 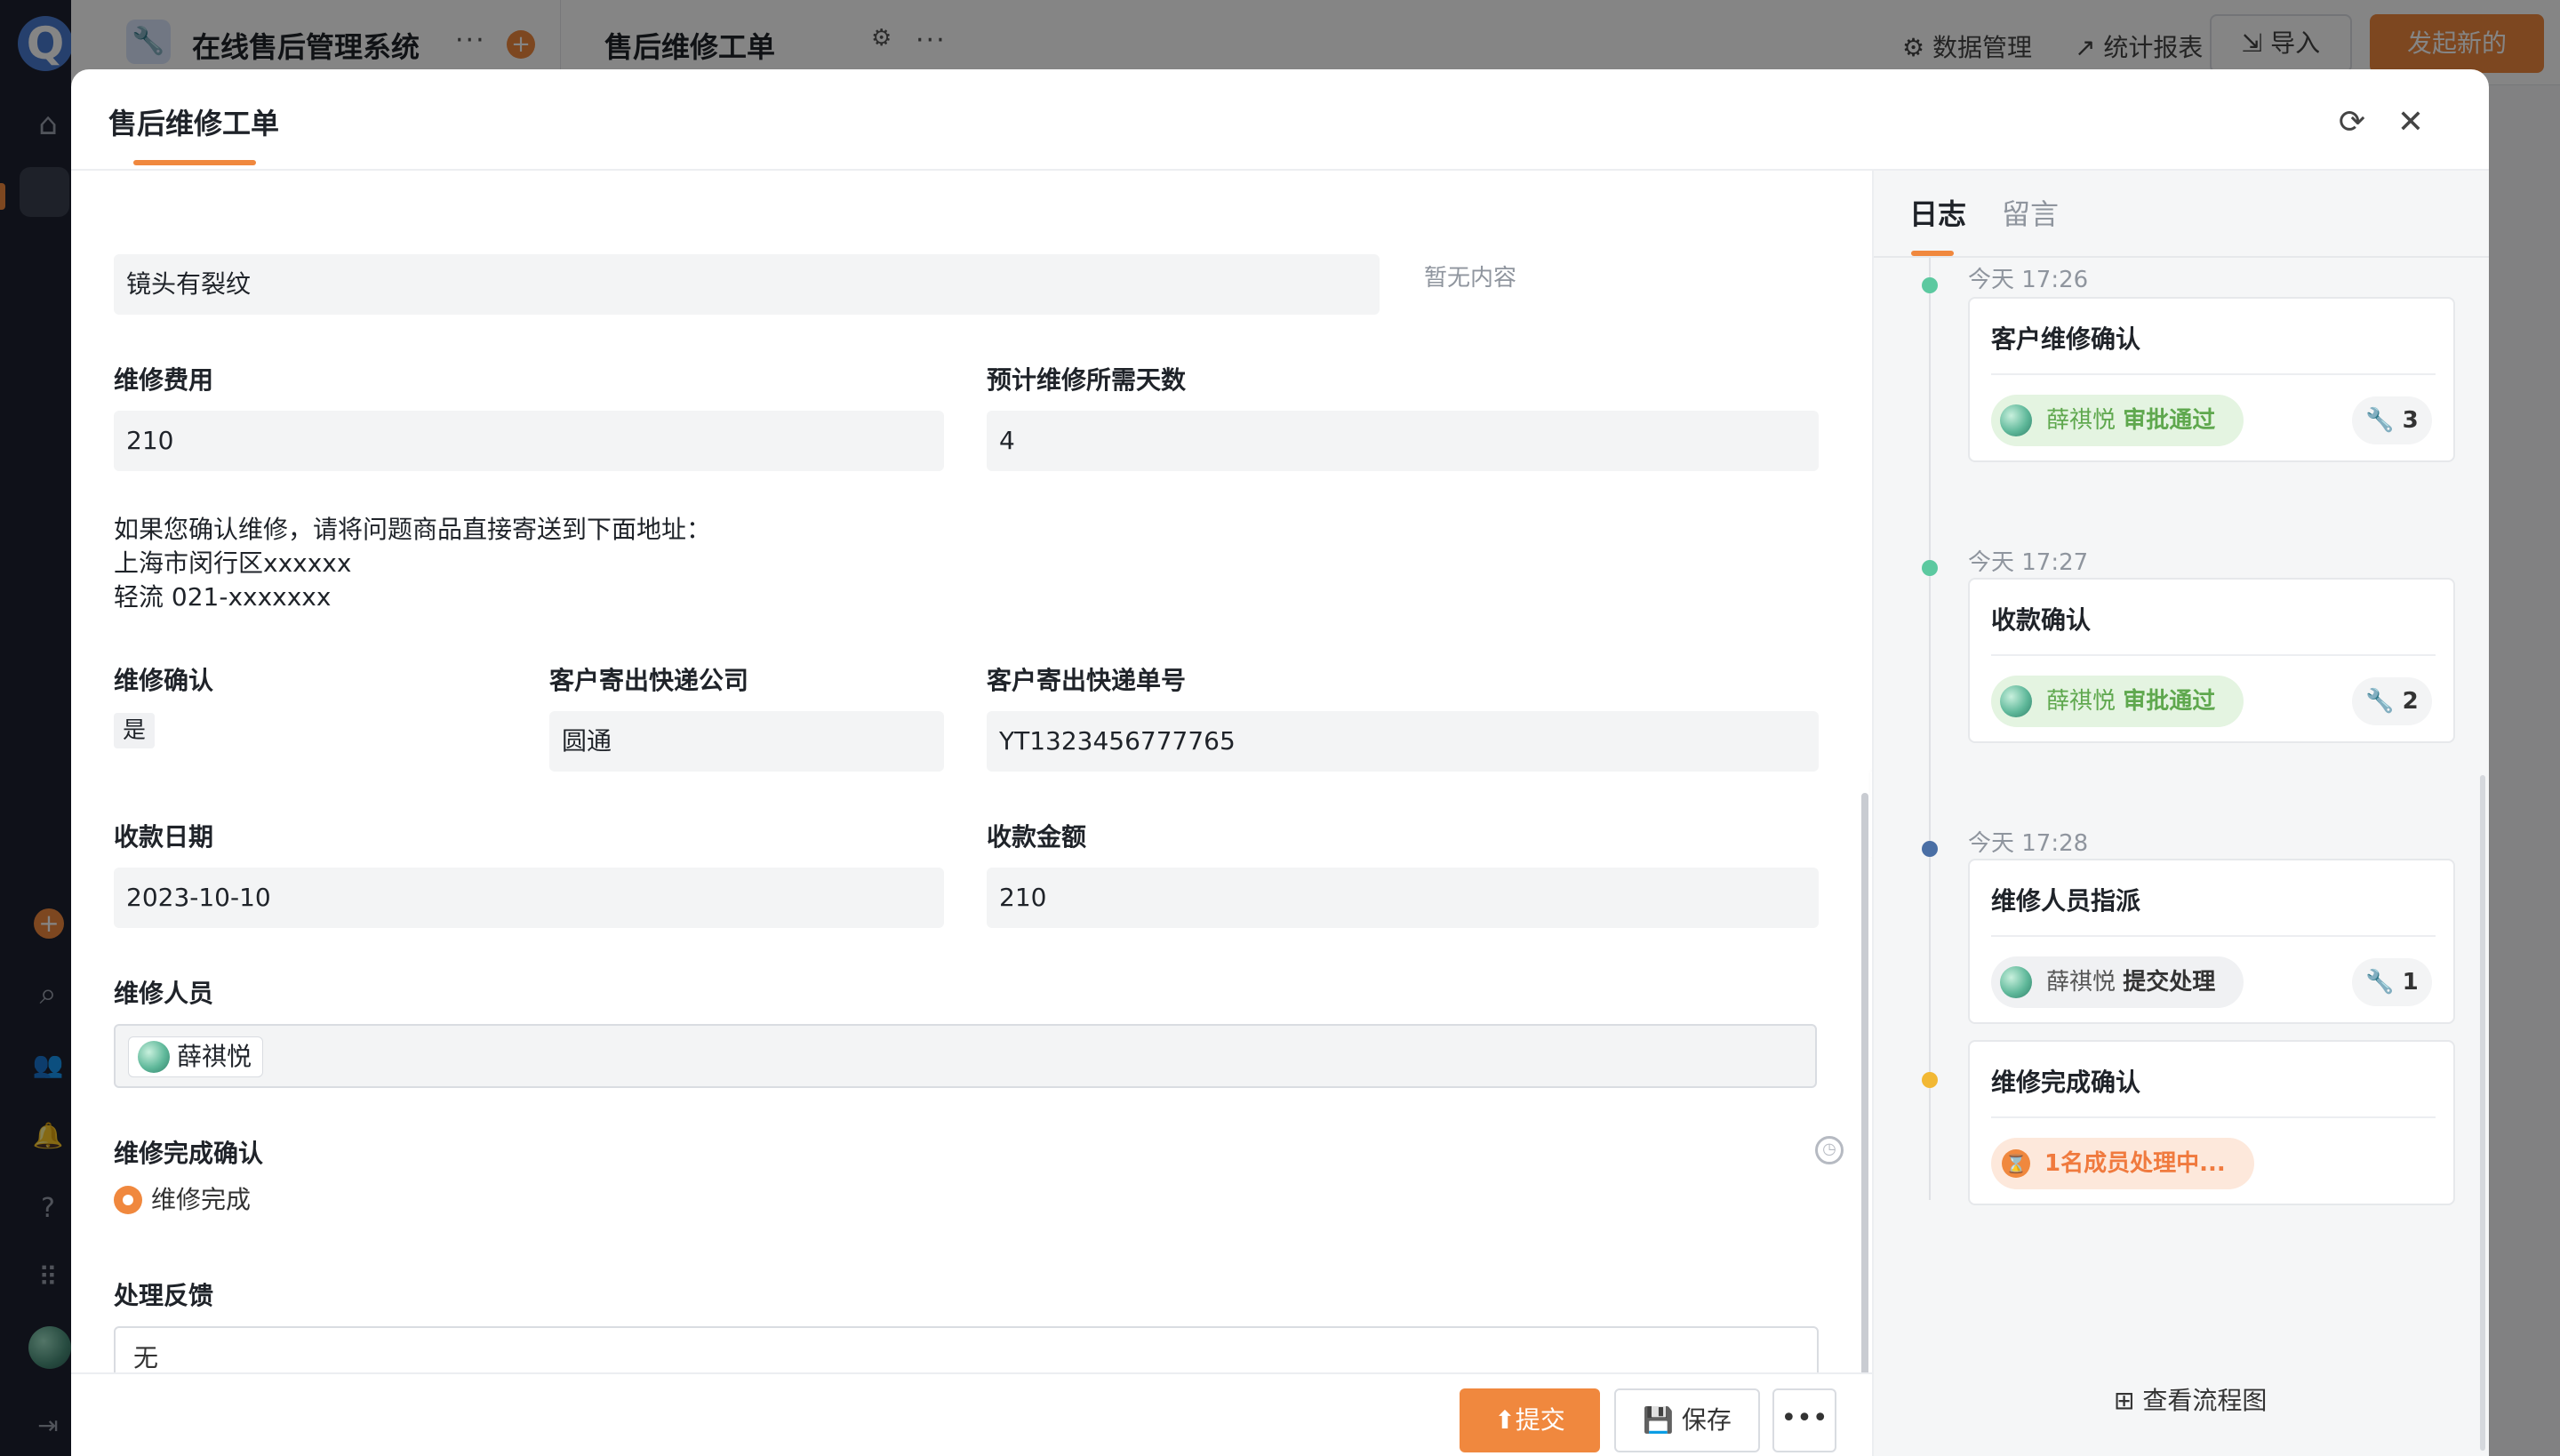 I want to click on timeline-card: 客户维修确认 薛祺悦 审批通过 🔧 3, so click(x=2211, y=379).